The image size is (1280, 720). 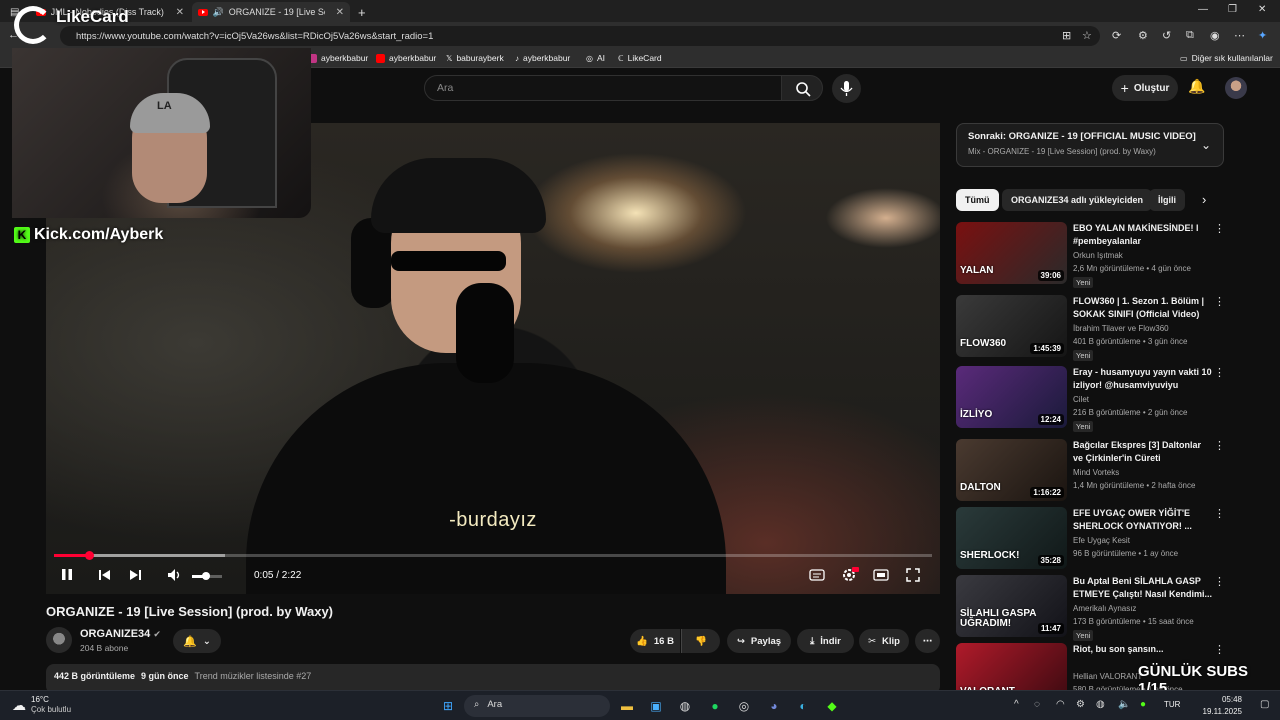 What do you see at coordinates (1226, 58) in the screenshot?
I see `other-bookmarks: ▭ Diğer sık kullanılanlar` at bounding box center [1226, 58].